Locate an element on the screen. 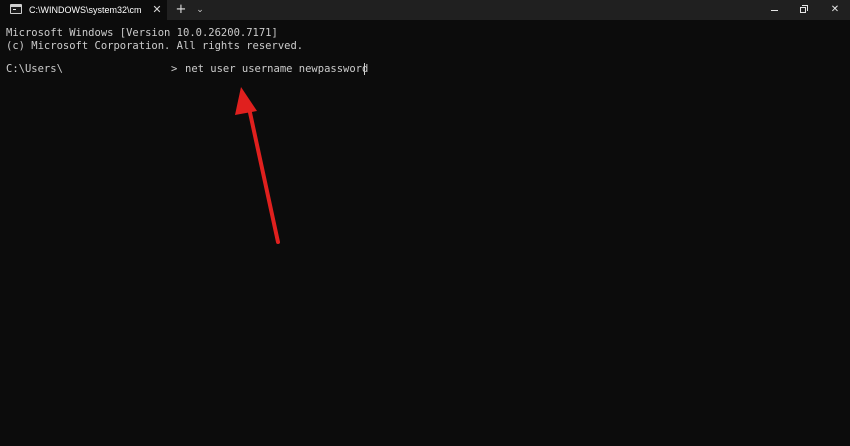 The height and width of the screenshot is (446, 850). terminal-icon is located at coordinates (16, 9).